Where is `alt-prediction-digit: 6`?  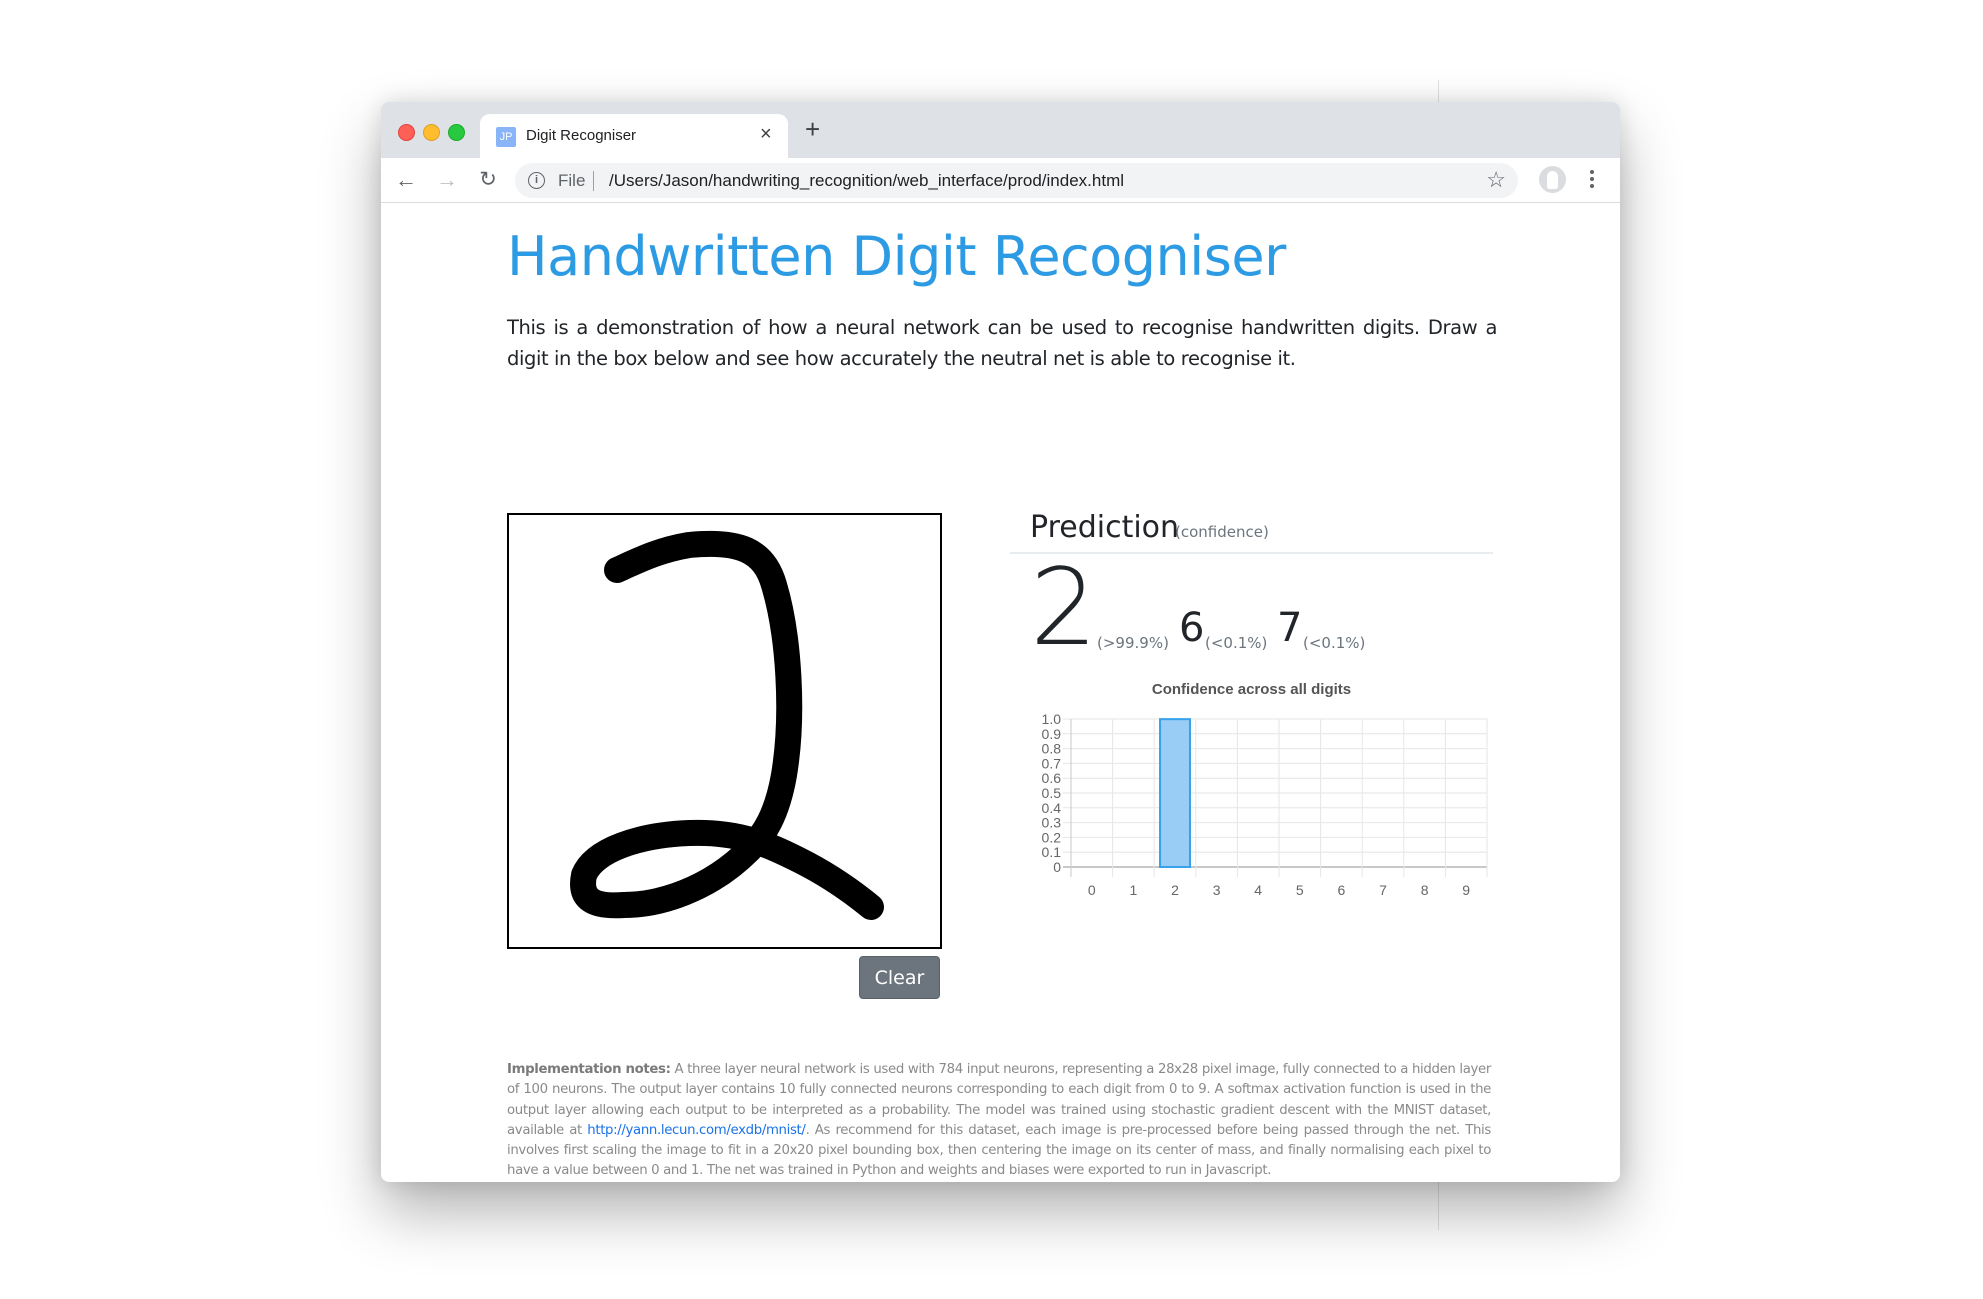
alt-prediction-digit: 6 is located at coordinates (1192, 628).